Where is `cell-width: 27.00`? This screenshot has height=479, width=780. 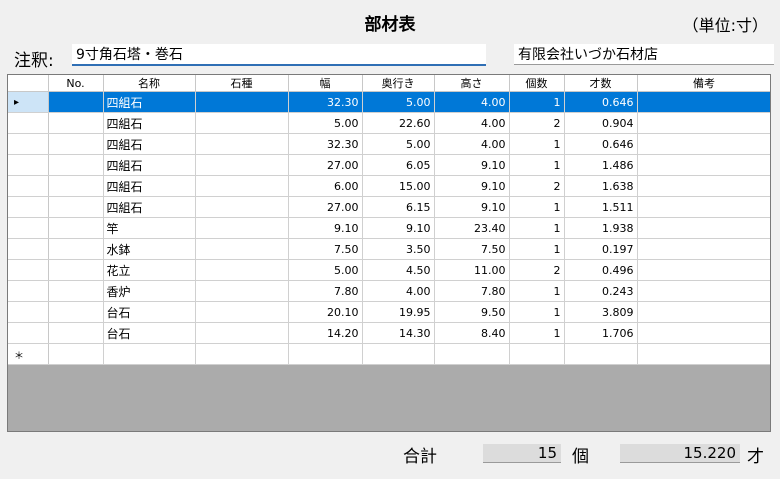 cell-width: 27.00 is located at coordinates (325, 165).